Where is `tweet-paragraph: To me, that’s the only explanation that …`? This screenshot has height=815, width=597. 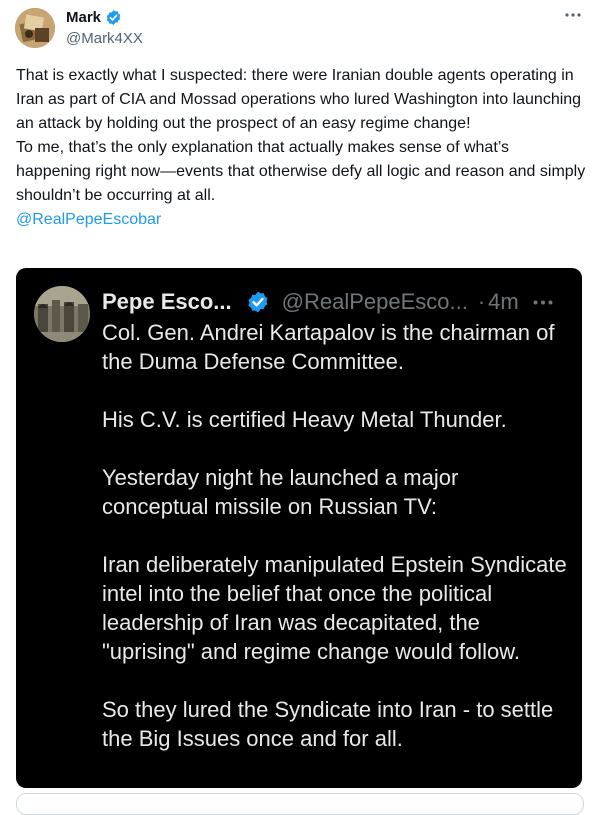 tweet-paragraph: To me, that’s the only explanation that … is located at coordinates (301, 171).